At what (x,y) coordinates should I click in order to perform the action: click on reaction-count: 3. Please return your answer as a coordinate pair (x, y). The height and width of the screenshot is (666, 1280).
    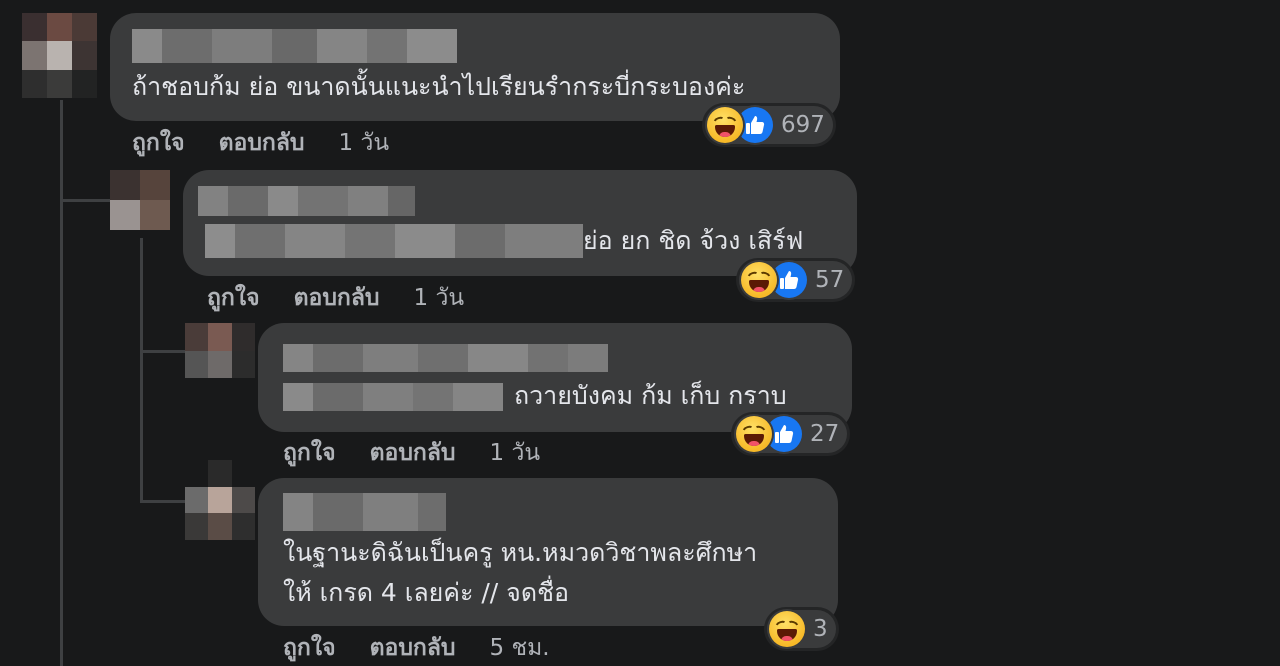
    Looking at the image, I should click on (820, 629).